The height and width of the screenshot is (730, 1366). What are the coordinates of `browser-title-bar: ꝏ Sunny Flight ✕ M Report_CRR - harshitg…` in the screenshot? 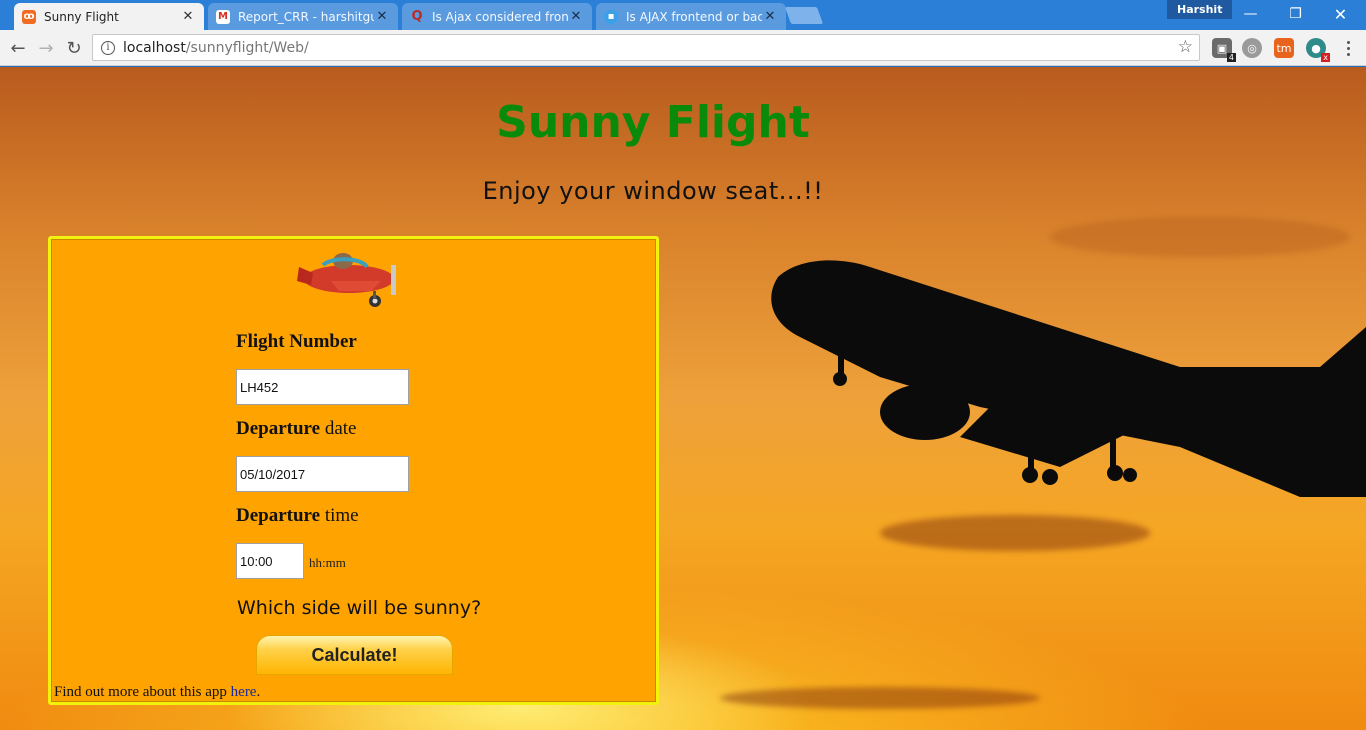 It's located at (683, 15).